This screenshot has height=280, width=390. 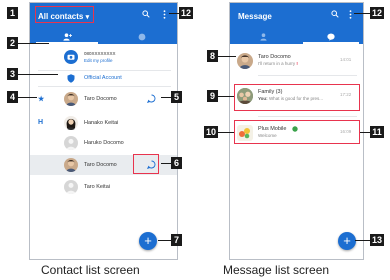 I want to click on app-bar: Message, so click(x=296, y=23).